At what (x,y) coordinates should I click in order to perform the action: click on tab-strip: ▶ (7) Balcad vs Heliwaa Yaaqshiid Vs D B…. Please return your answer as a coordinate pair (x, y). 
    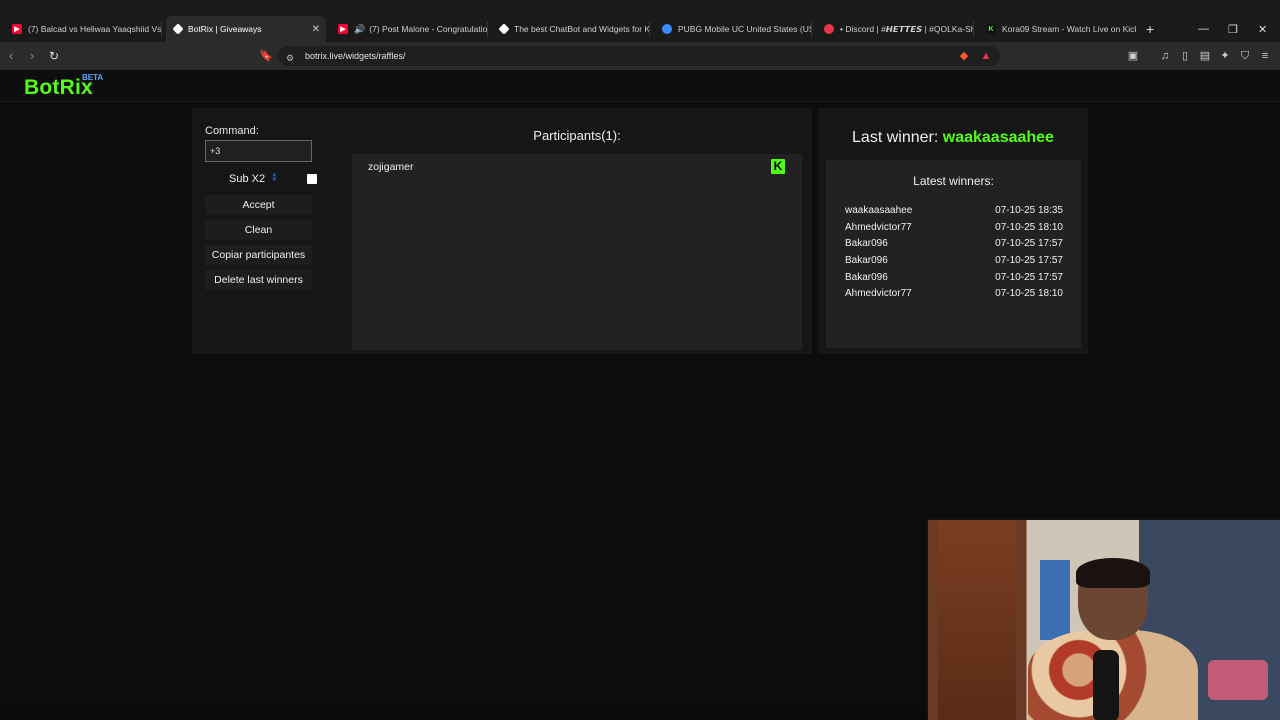
    Looking at the image, I should click on (640, 21).